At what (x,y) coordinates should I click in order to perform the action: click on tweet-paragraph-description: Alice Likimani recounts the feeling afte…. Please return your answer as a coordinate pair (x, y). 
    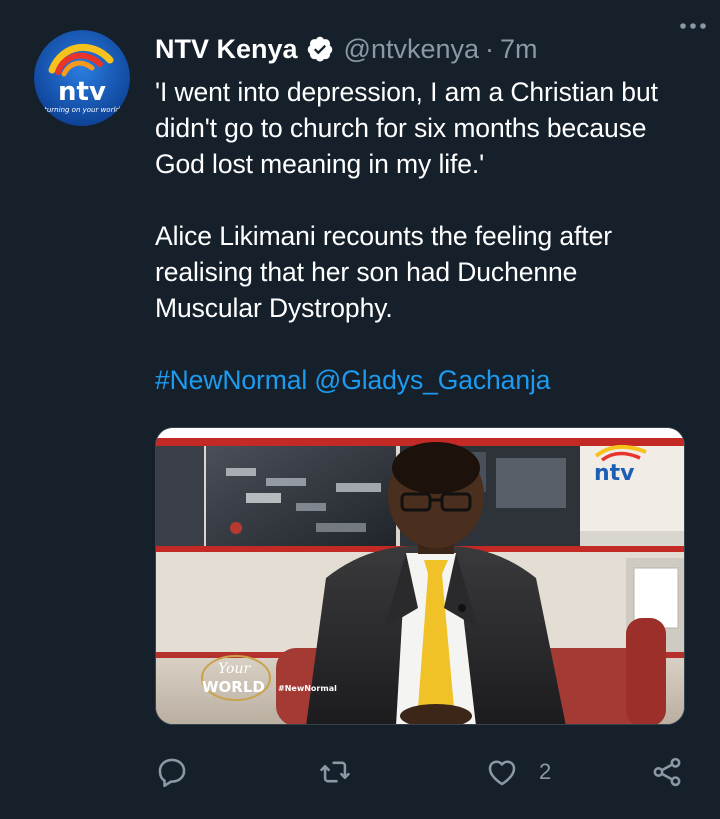
    Looking at the image, I should click on (383, 272).